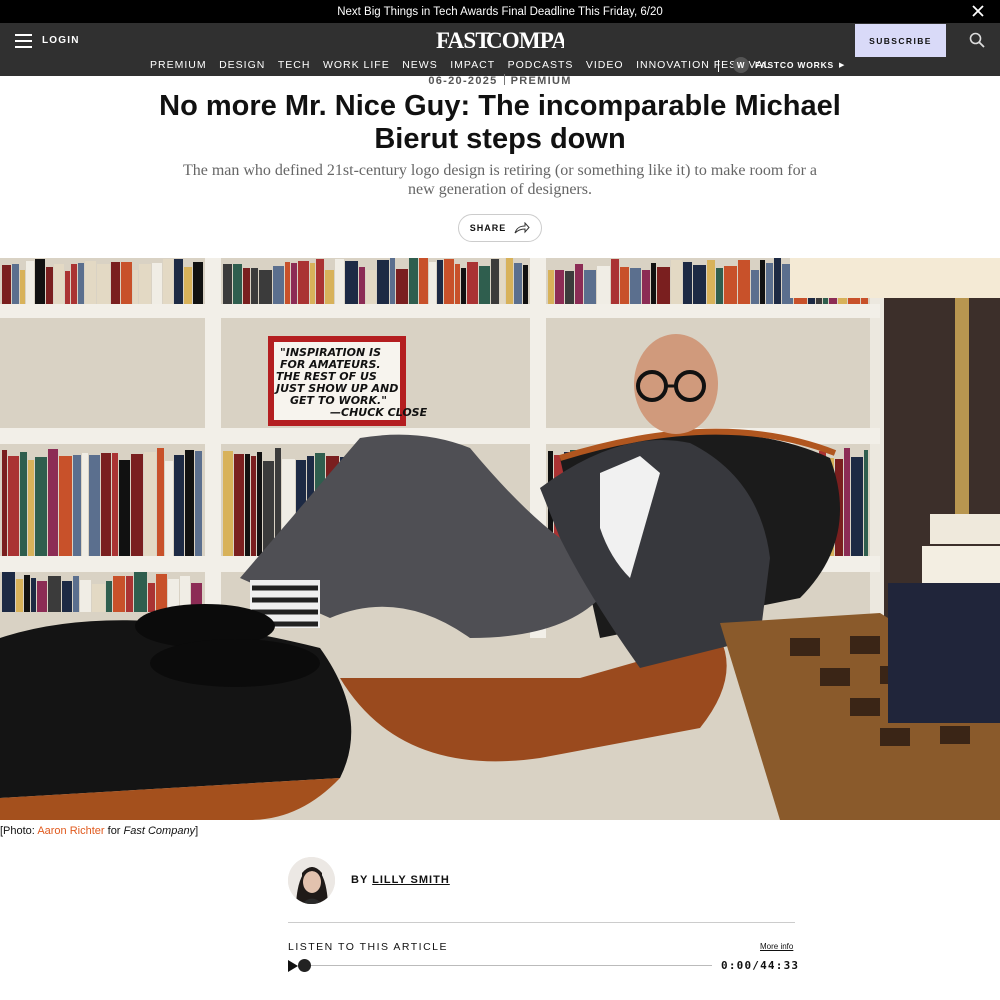 This screenshot has width=1000, height=1000. What do you see at coordinates (304, 965) in the screenshot?
I see `audio-progress-knob` at bounding box center [304, 965].